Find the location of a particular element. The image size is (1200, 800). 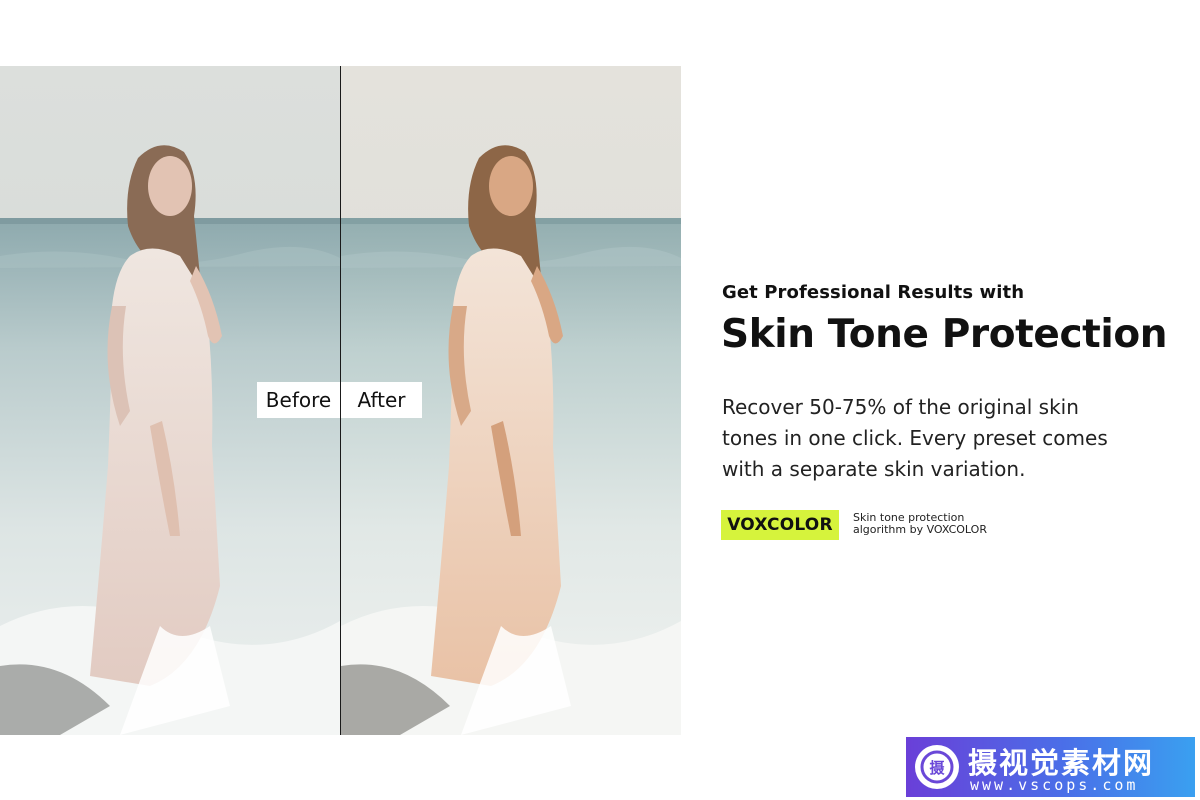

watermark-logo-char: 摄 is located at coordinates (937, 768).